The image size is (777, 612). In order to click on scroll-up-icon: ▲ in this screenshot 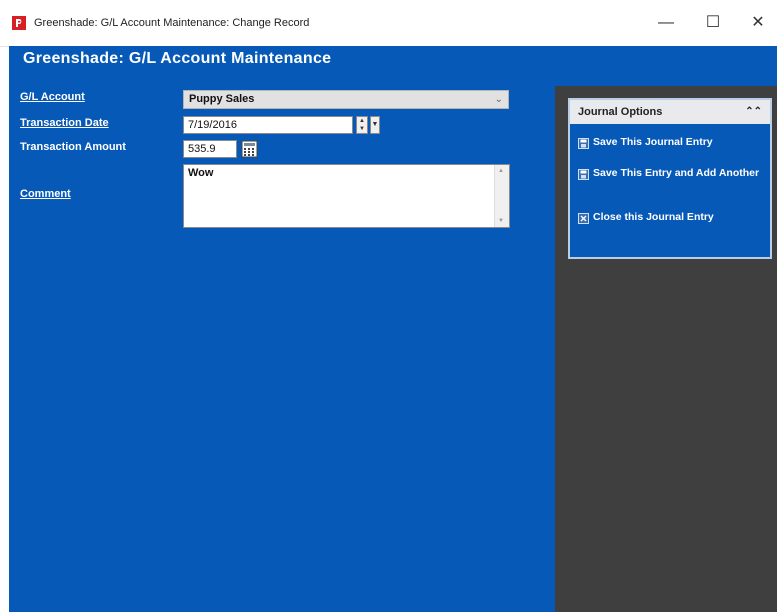, I will do `click(501, 171)`.